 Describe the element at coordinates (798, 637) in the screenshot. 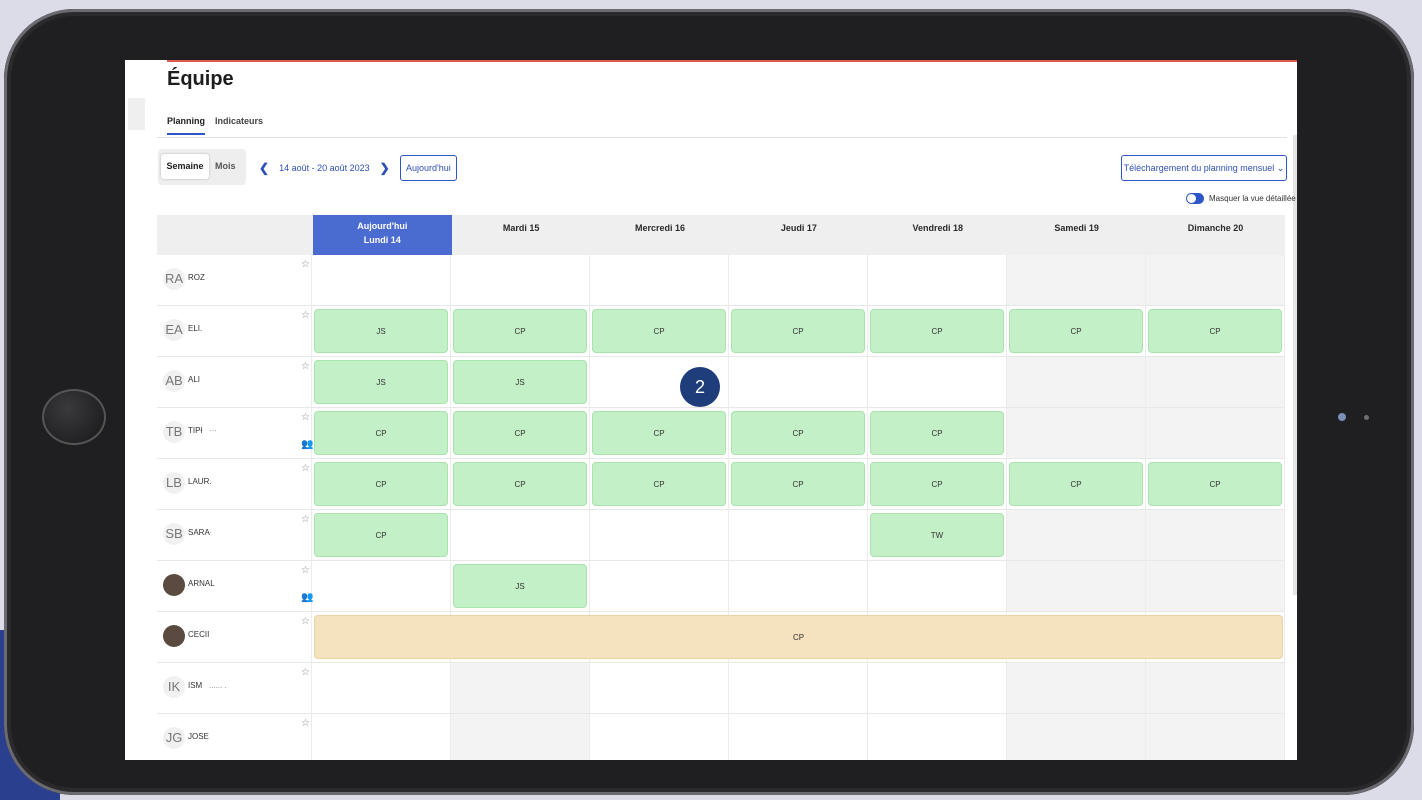

I see `absence-pill-week: CP` at that location.